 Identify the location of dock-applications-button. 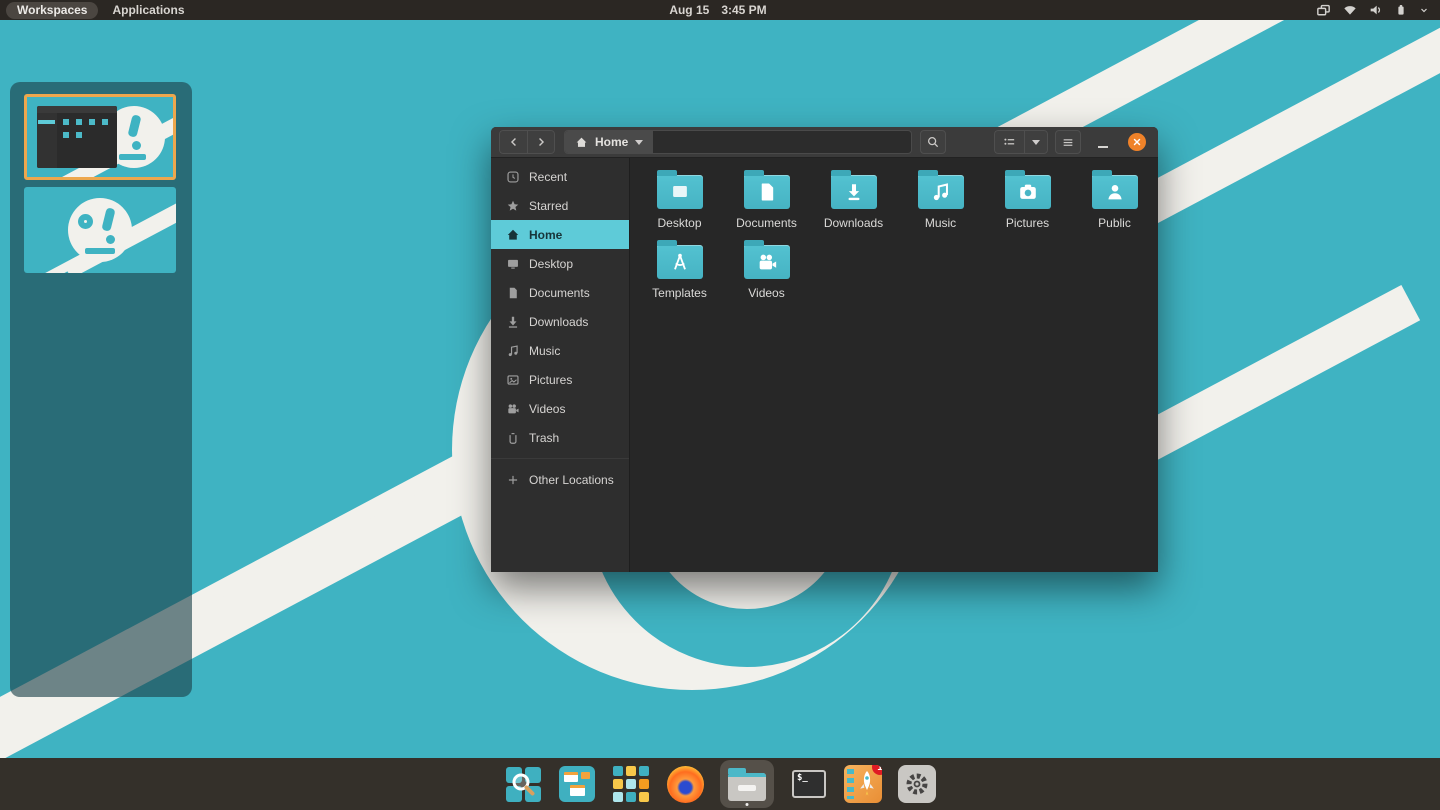
(631, 784).